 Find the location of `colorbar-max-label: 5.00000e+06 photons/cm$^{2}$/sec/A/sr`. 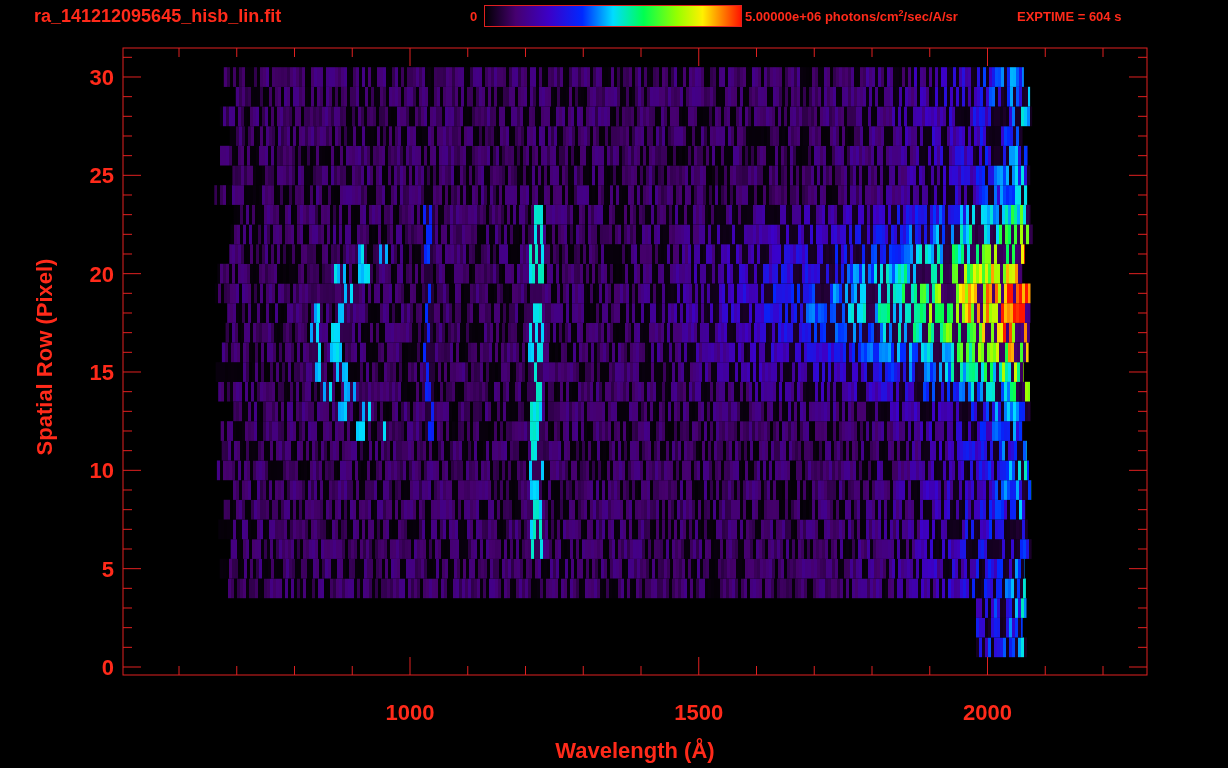

colorbar-max-label: 5.00000e+06 photons/cm$^{2}$/sec/A/sr is located at coordinates (852, 16).